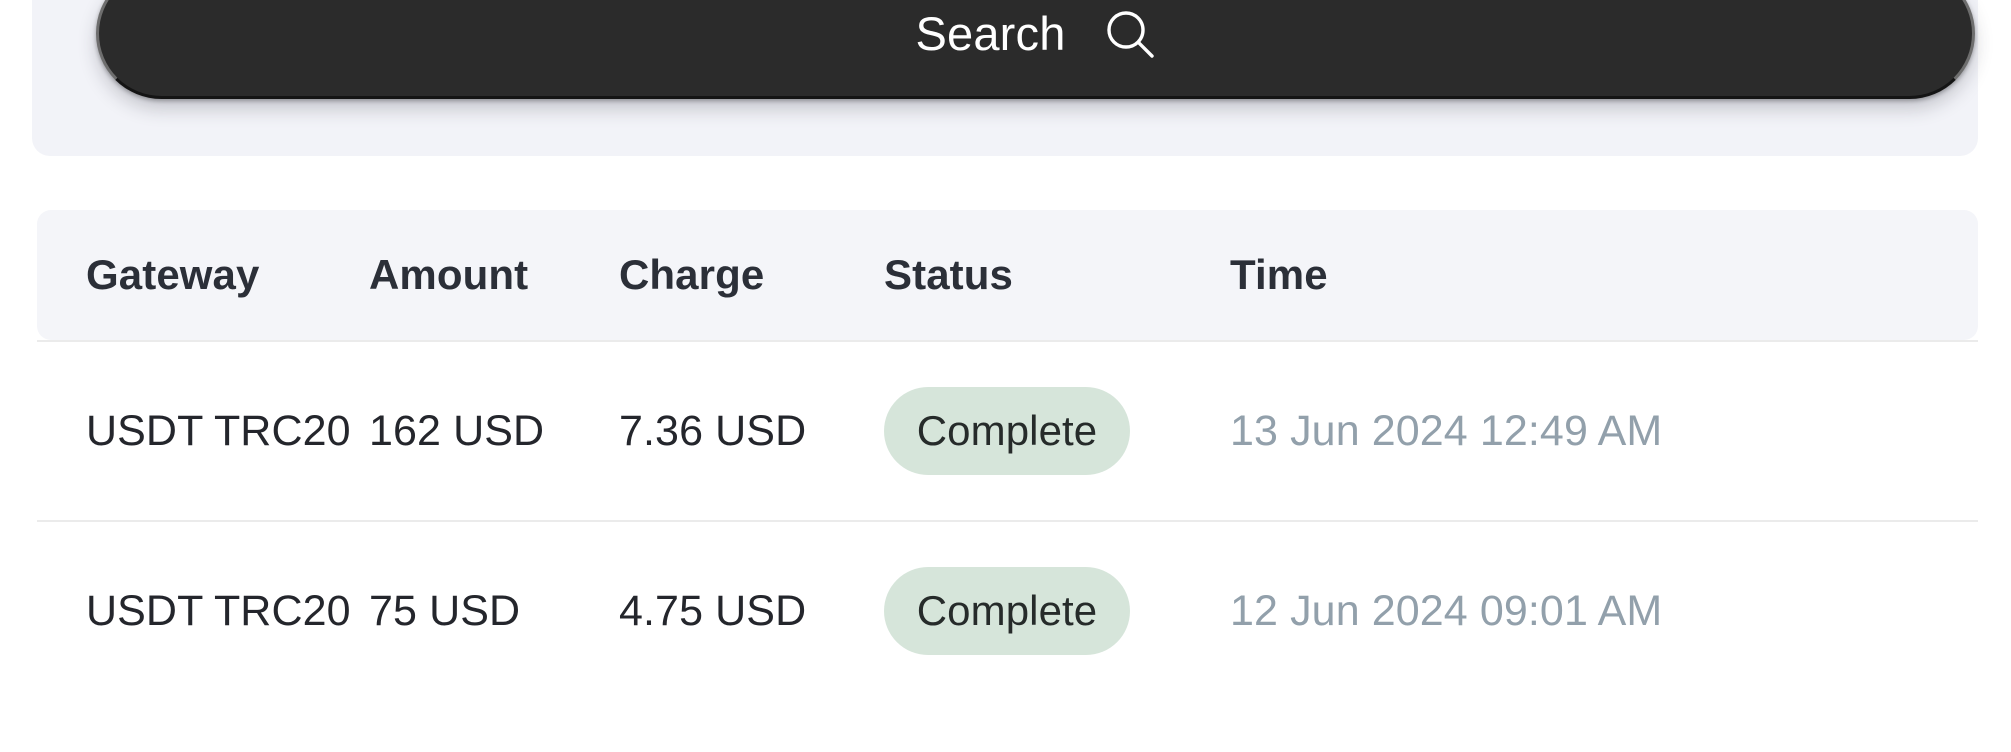 This screenshot has height=752, width=2011. Describe the element at coordinates (948, 274) in the screenshot. I see `column-header-status: Status` at that location.